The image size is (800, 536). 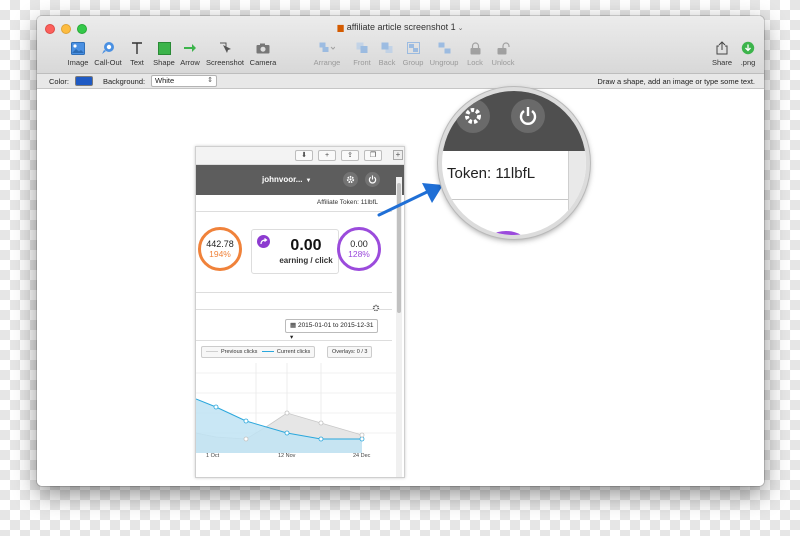 I want to click on username-menu: johnvoor... ▼, so click(x=287, y=179).